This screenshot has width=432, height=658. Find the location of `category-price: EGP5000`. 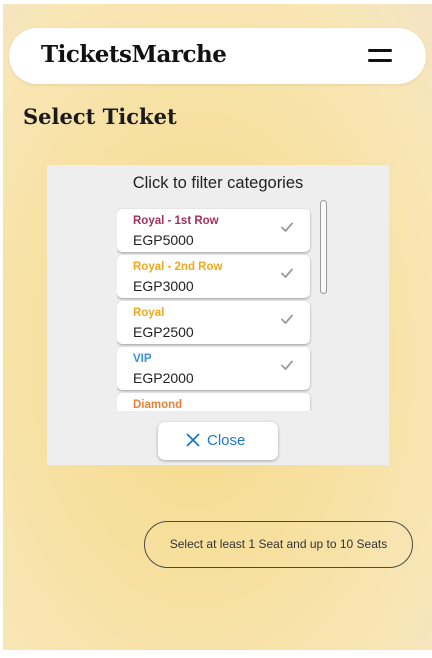

category-price: EGP5000 is located at coordinates (163, 240).